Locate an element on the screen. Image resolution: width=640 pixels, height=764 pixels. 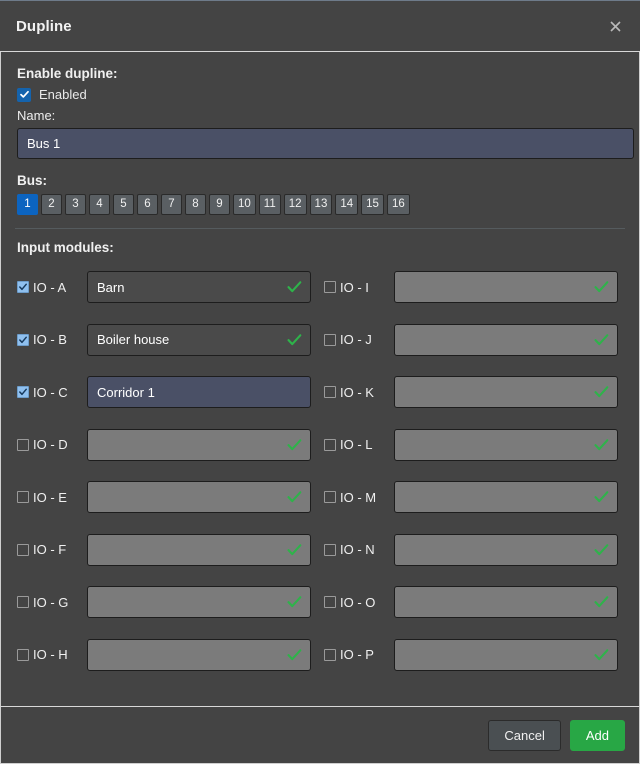
io-field-wrap-io-n is located at coordinates (506, 549).